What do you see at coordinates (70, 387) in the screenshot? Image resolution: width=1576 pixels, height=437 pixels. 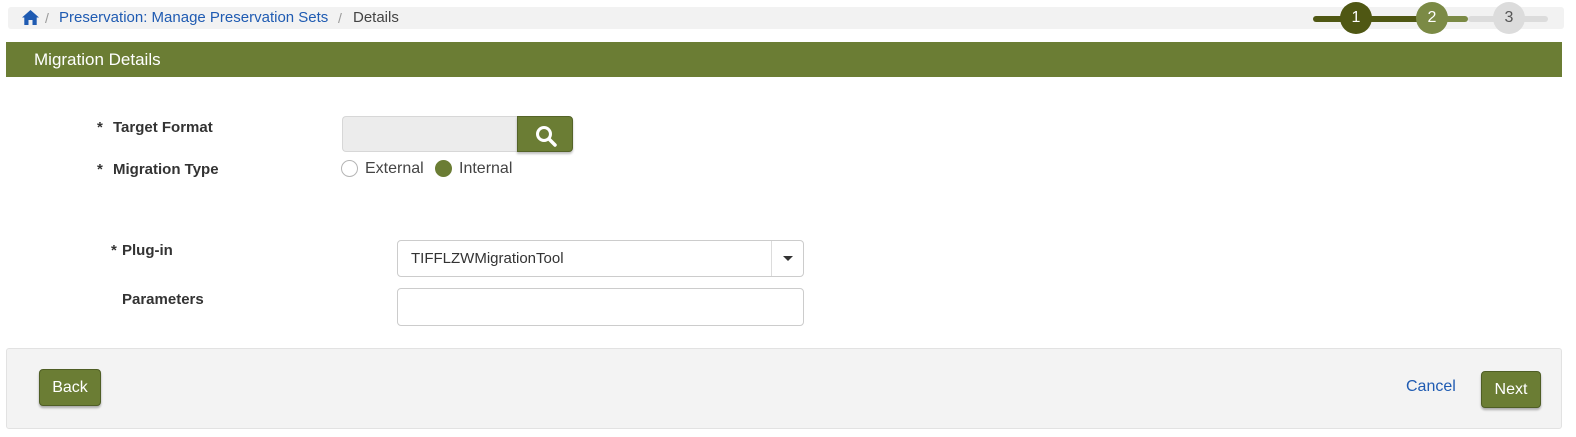 I see `back-button: Back` at bounding box center [70, 387].